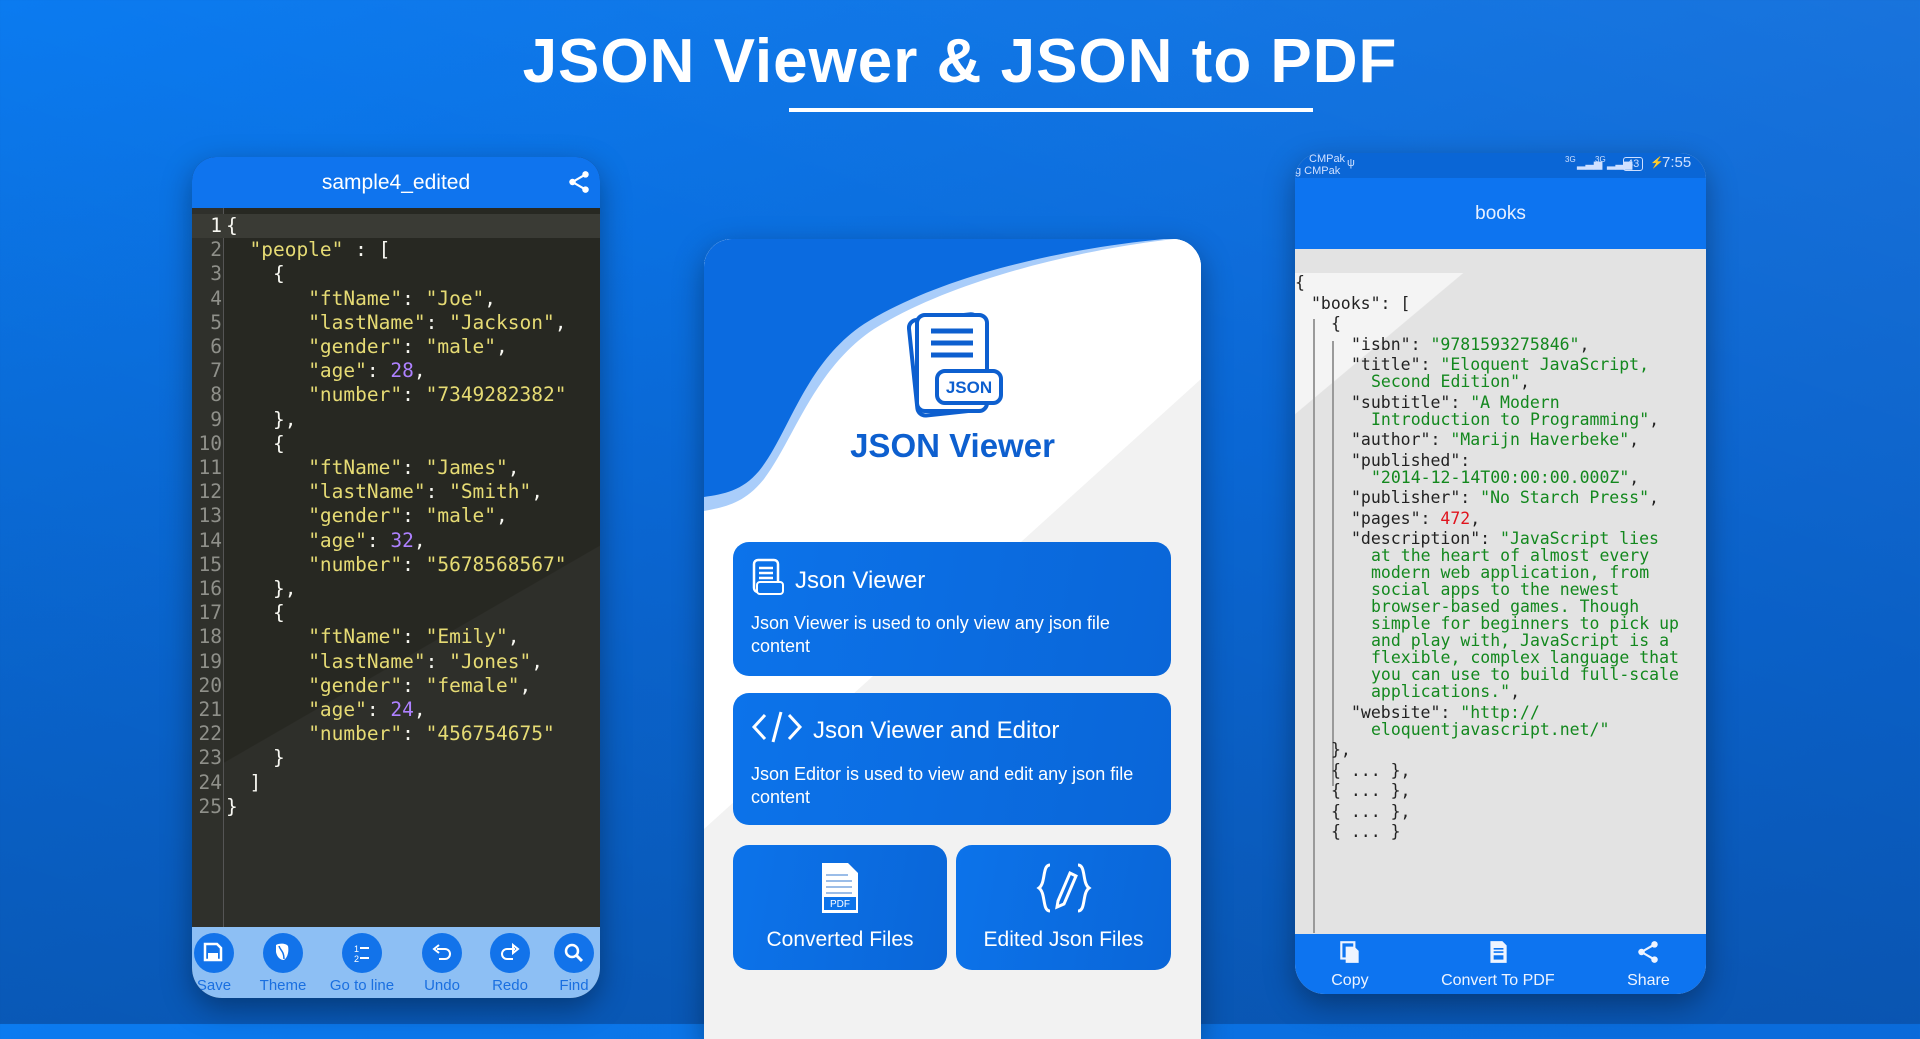 The height and width of the screenshot is (1039, 1920). I want to click on convert-to-pdf-button: Convert To PDF, so click(1498, 964).